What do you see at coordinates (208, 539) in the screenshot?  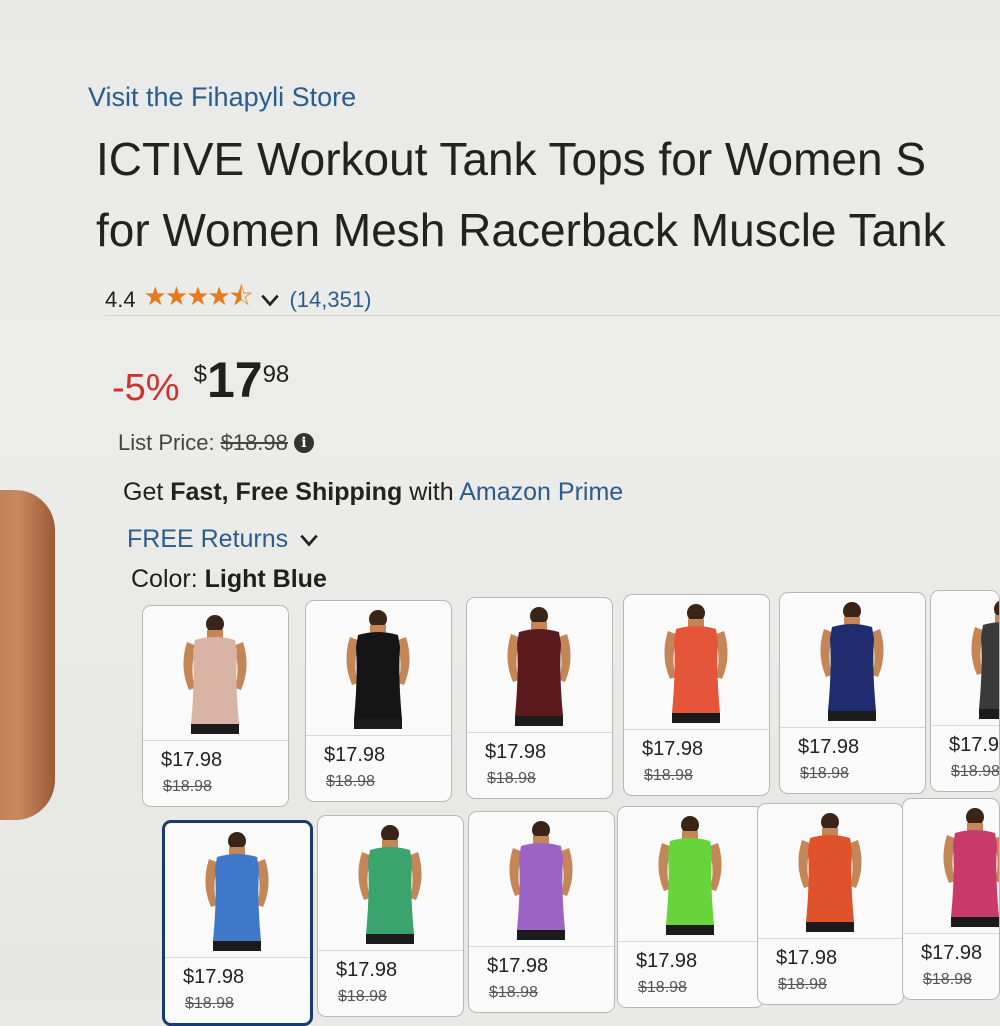 I see `free-returns-label: FREE Returns` at bounding box center [208, 539].